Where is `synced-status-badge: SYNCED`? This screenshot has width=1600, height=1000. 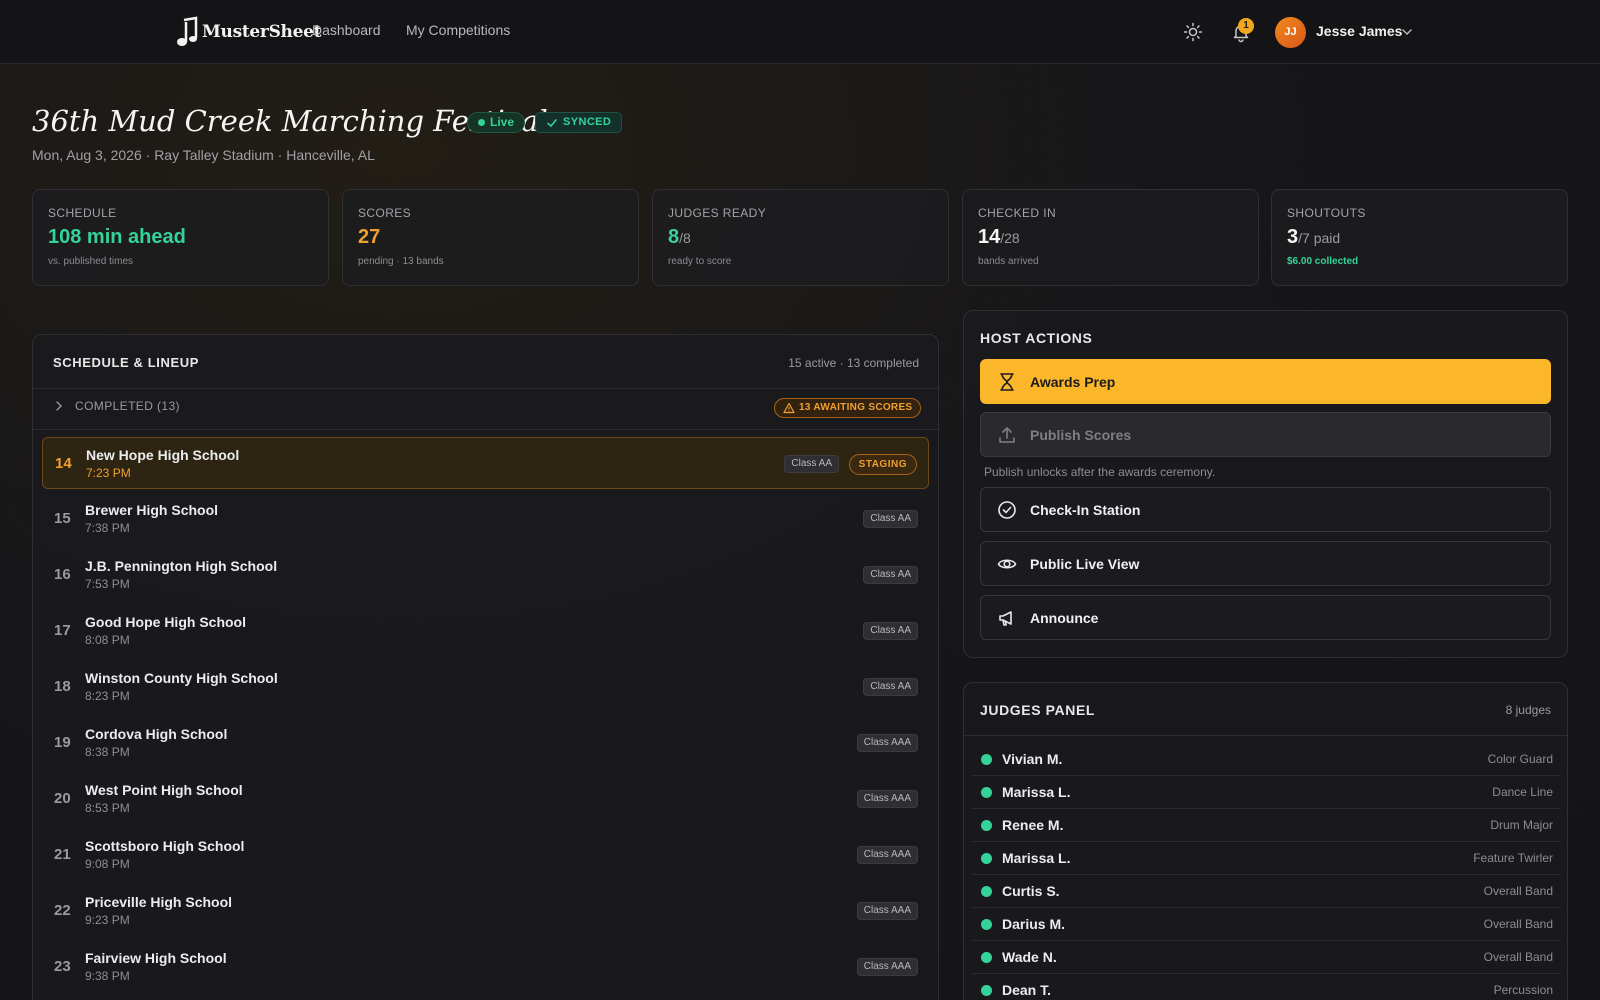 synced-status-badge: SYNCED is located at coordinates (579, 122).